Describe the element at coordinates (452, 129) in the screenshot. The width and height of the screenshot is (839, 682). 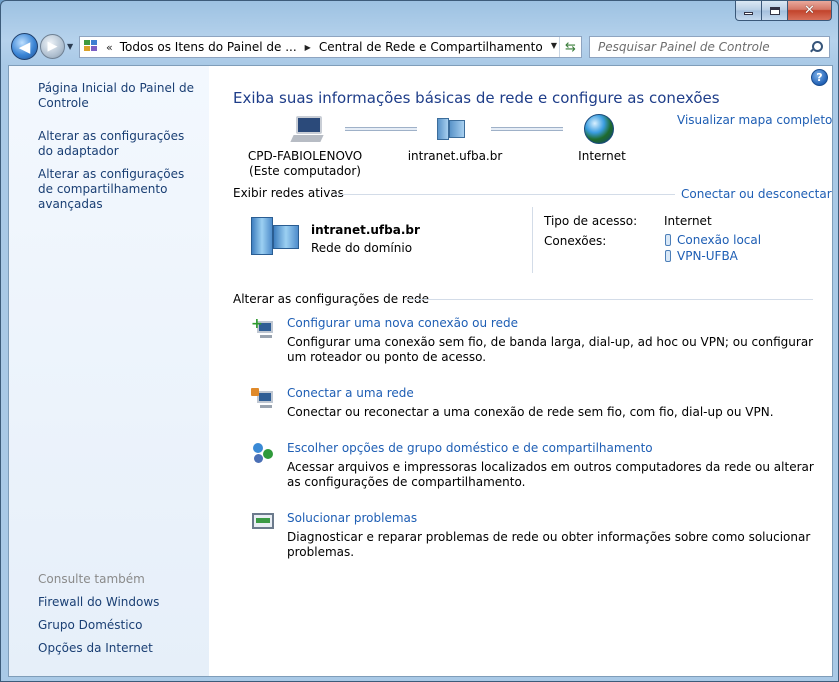
I see `network-icon` at that location.